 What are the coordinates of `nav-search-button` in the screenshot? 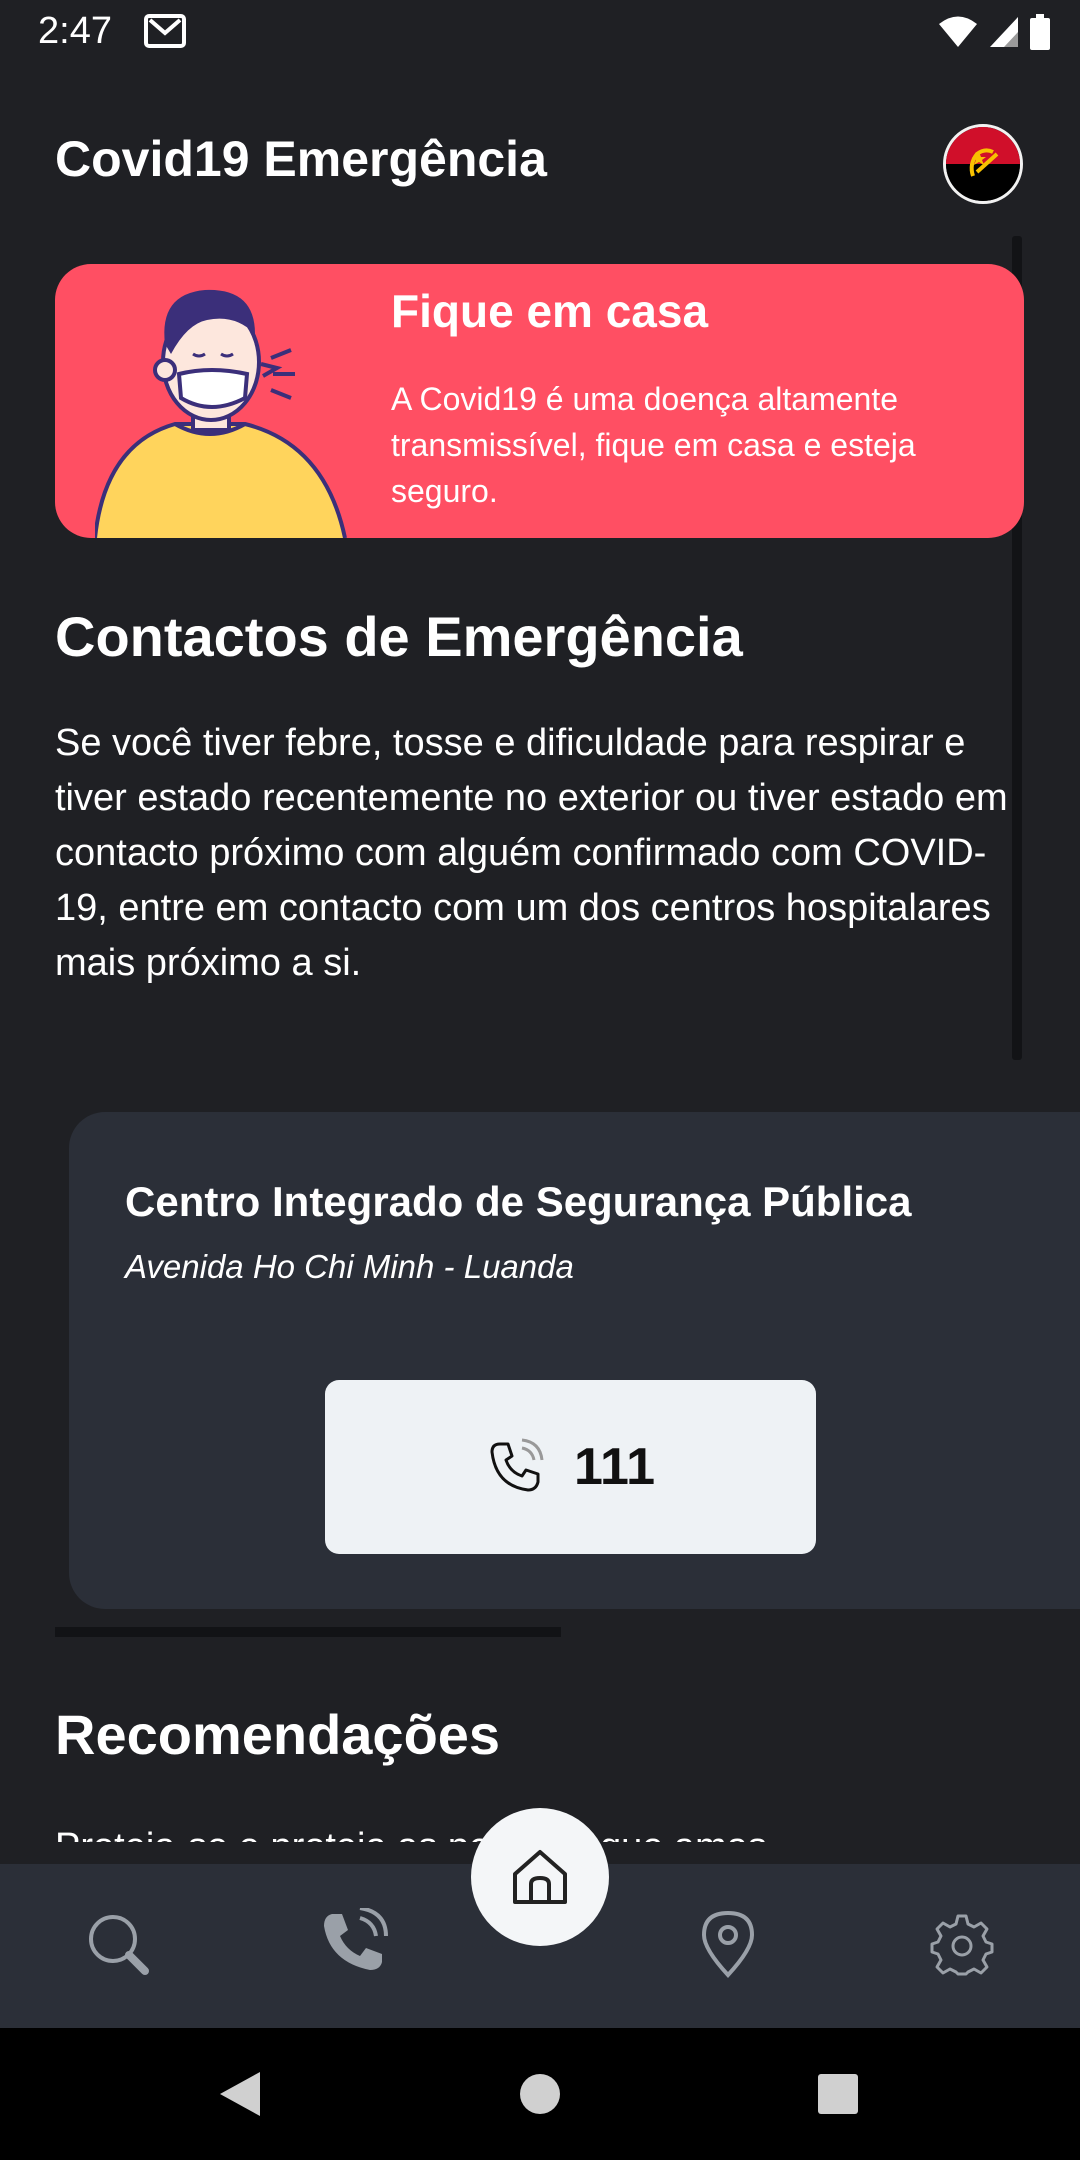 It's located at (118, 1944).